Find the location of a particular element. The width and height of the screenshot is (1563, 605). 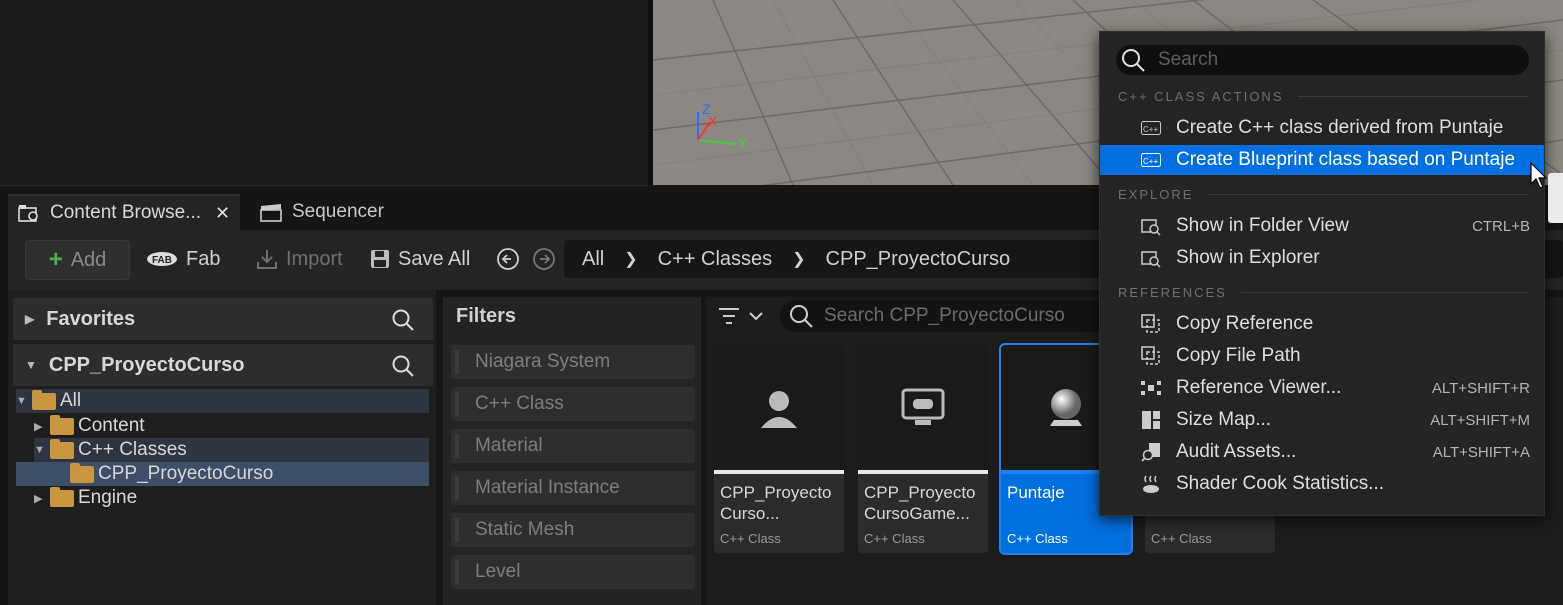

game-mode-icon is located at coordinates (923, 406).